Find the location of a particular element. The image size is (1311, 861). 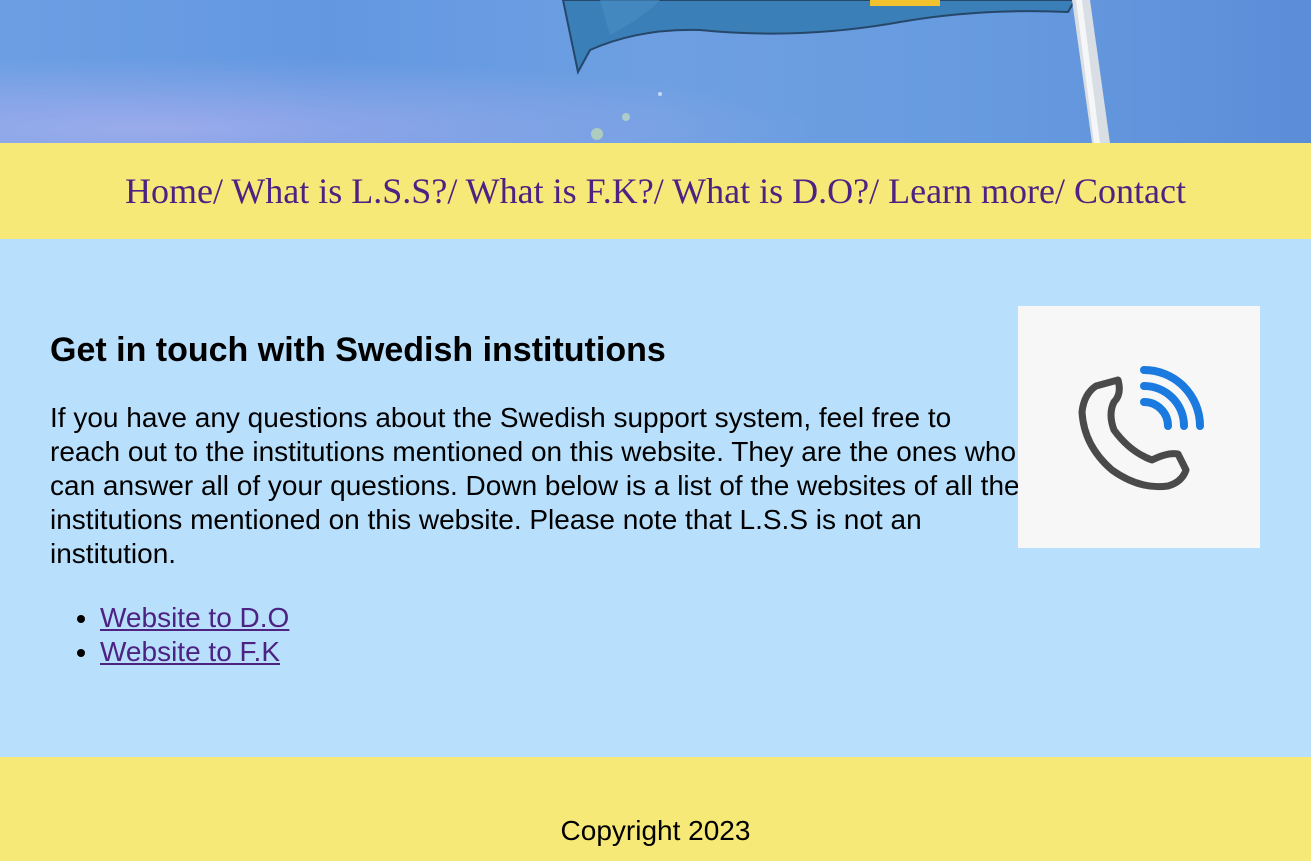

institution-links-list: Website to D.O Website to F.K is located at coordinates (169, 635).